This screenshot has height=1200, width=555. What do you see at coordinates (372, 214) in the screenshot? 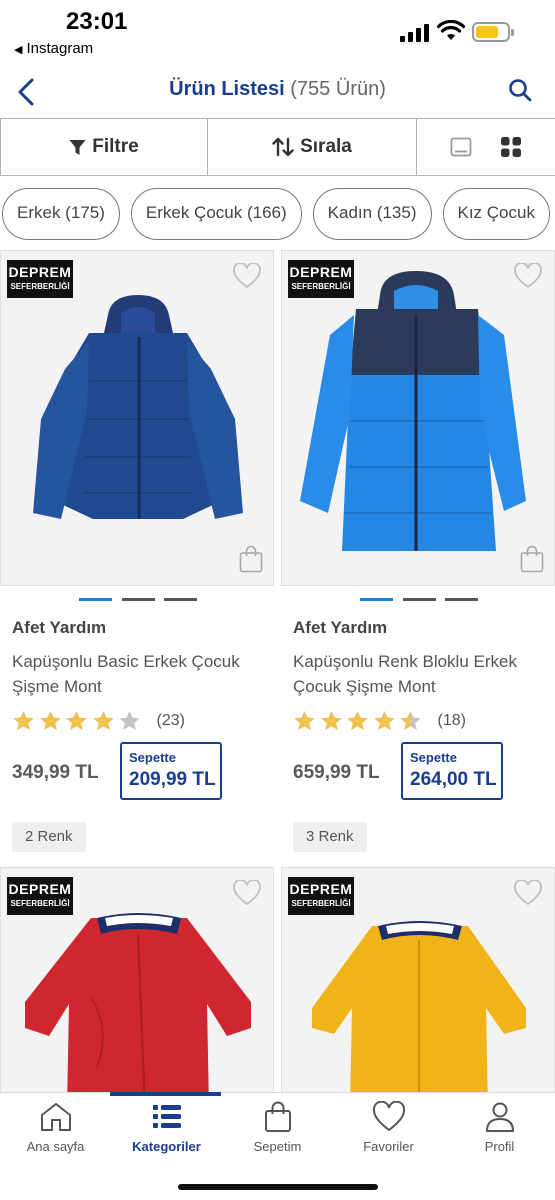
I see `chip-kadin: Kadın (135)` at bounding box center [372, 214].